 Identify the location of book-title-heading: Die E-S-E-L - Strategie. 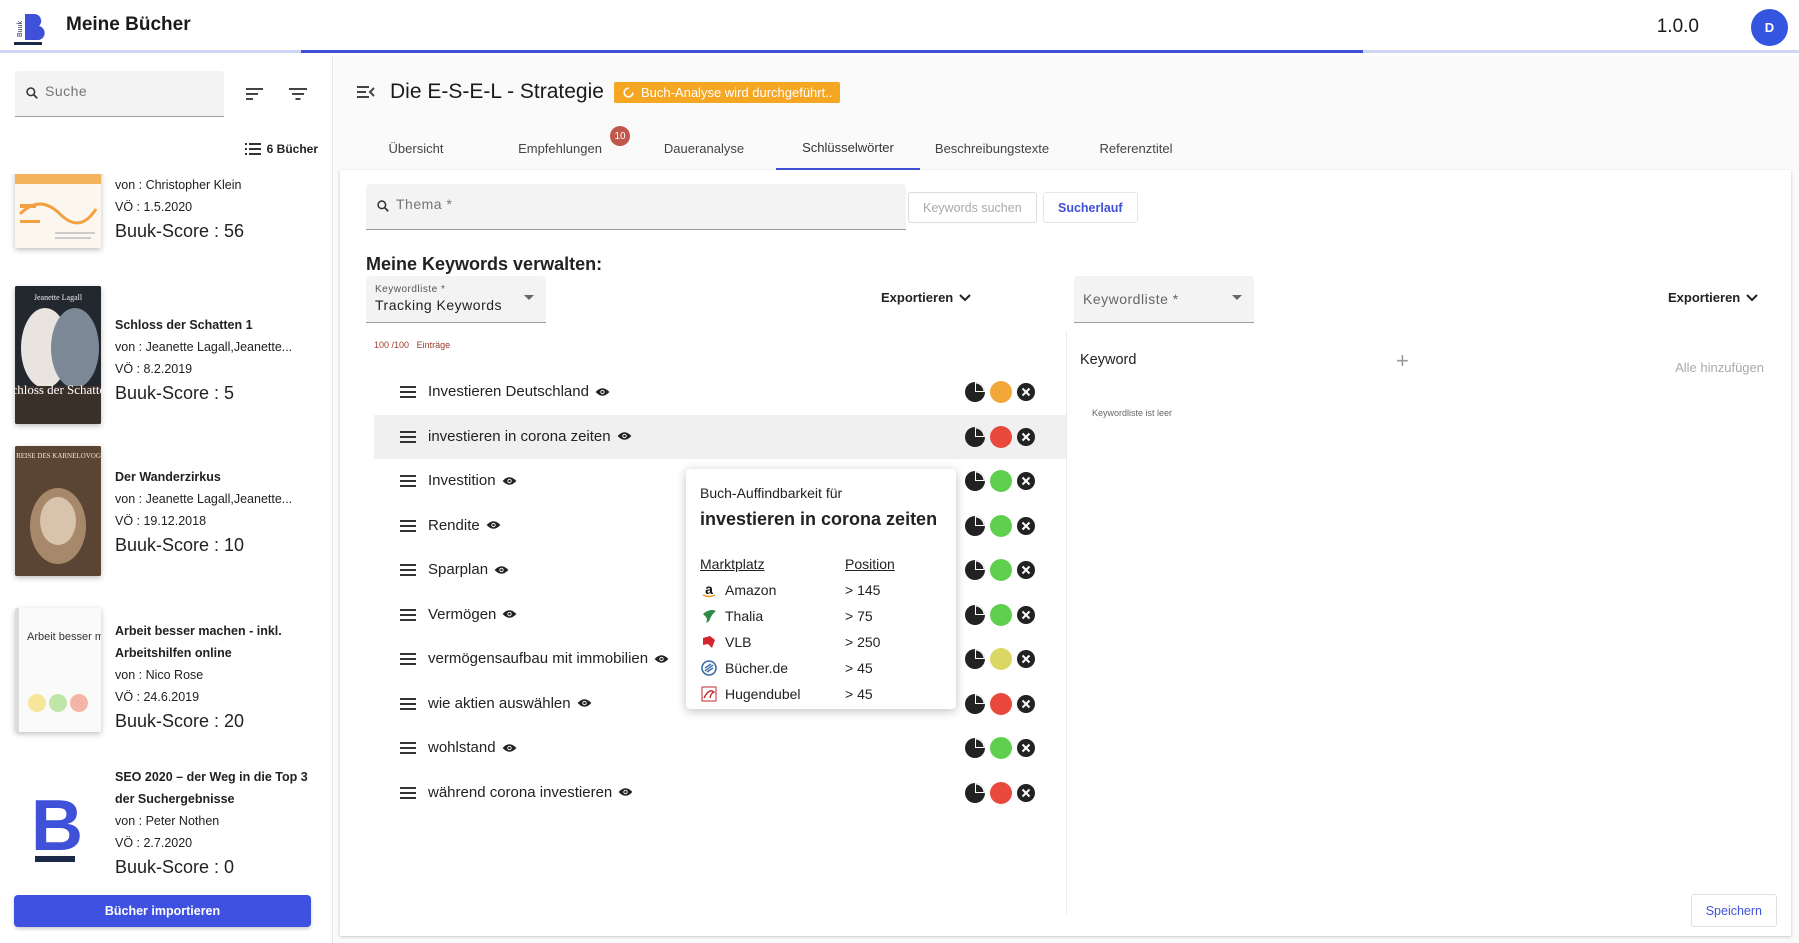
(497, 91).